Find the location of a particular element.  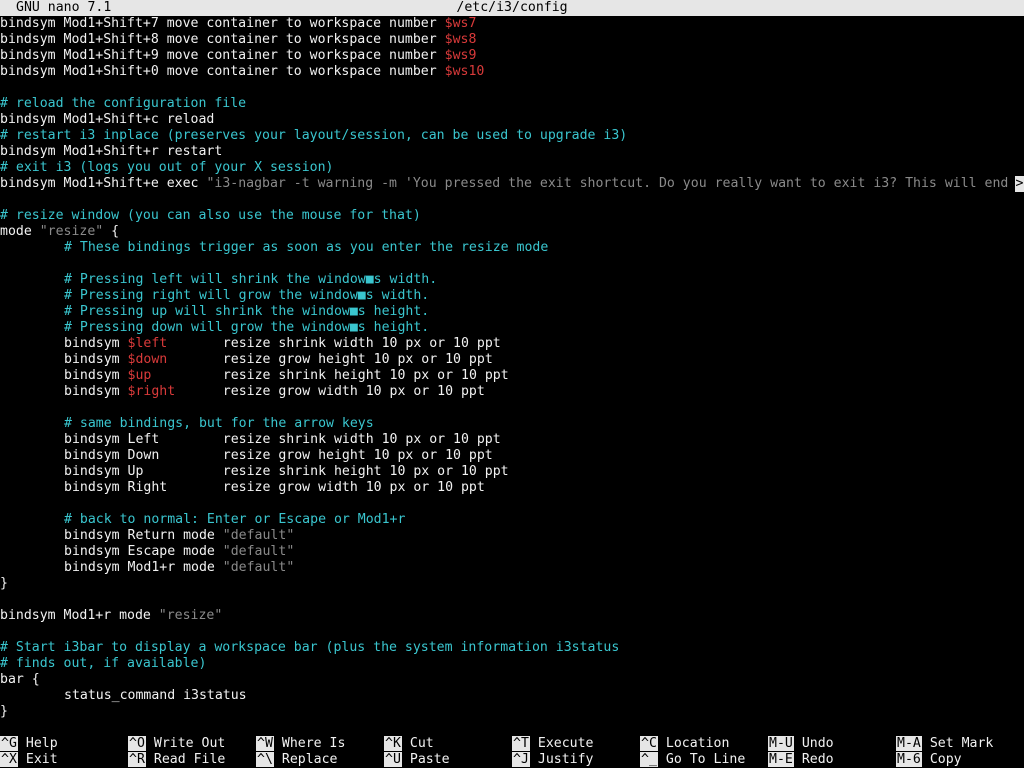

code-text: { is located at coordinates (111, 231).